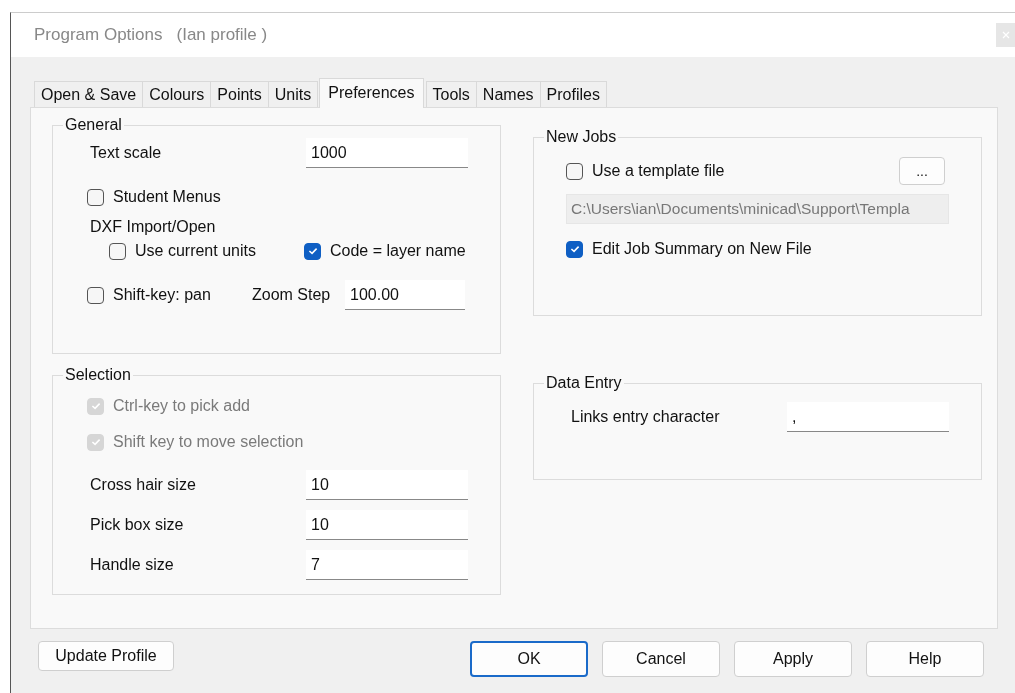  Describe the element at coordinates (387, 565) in the screenshot. I see `input-field: 7` at that location.